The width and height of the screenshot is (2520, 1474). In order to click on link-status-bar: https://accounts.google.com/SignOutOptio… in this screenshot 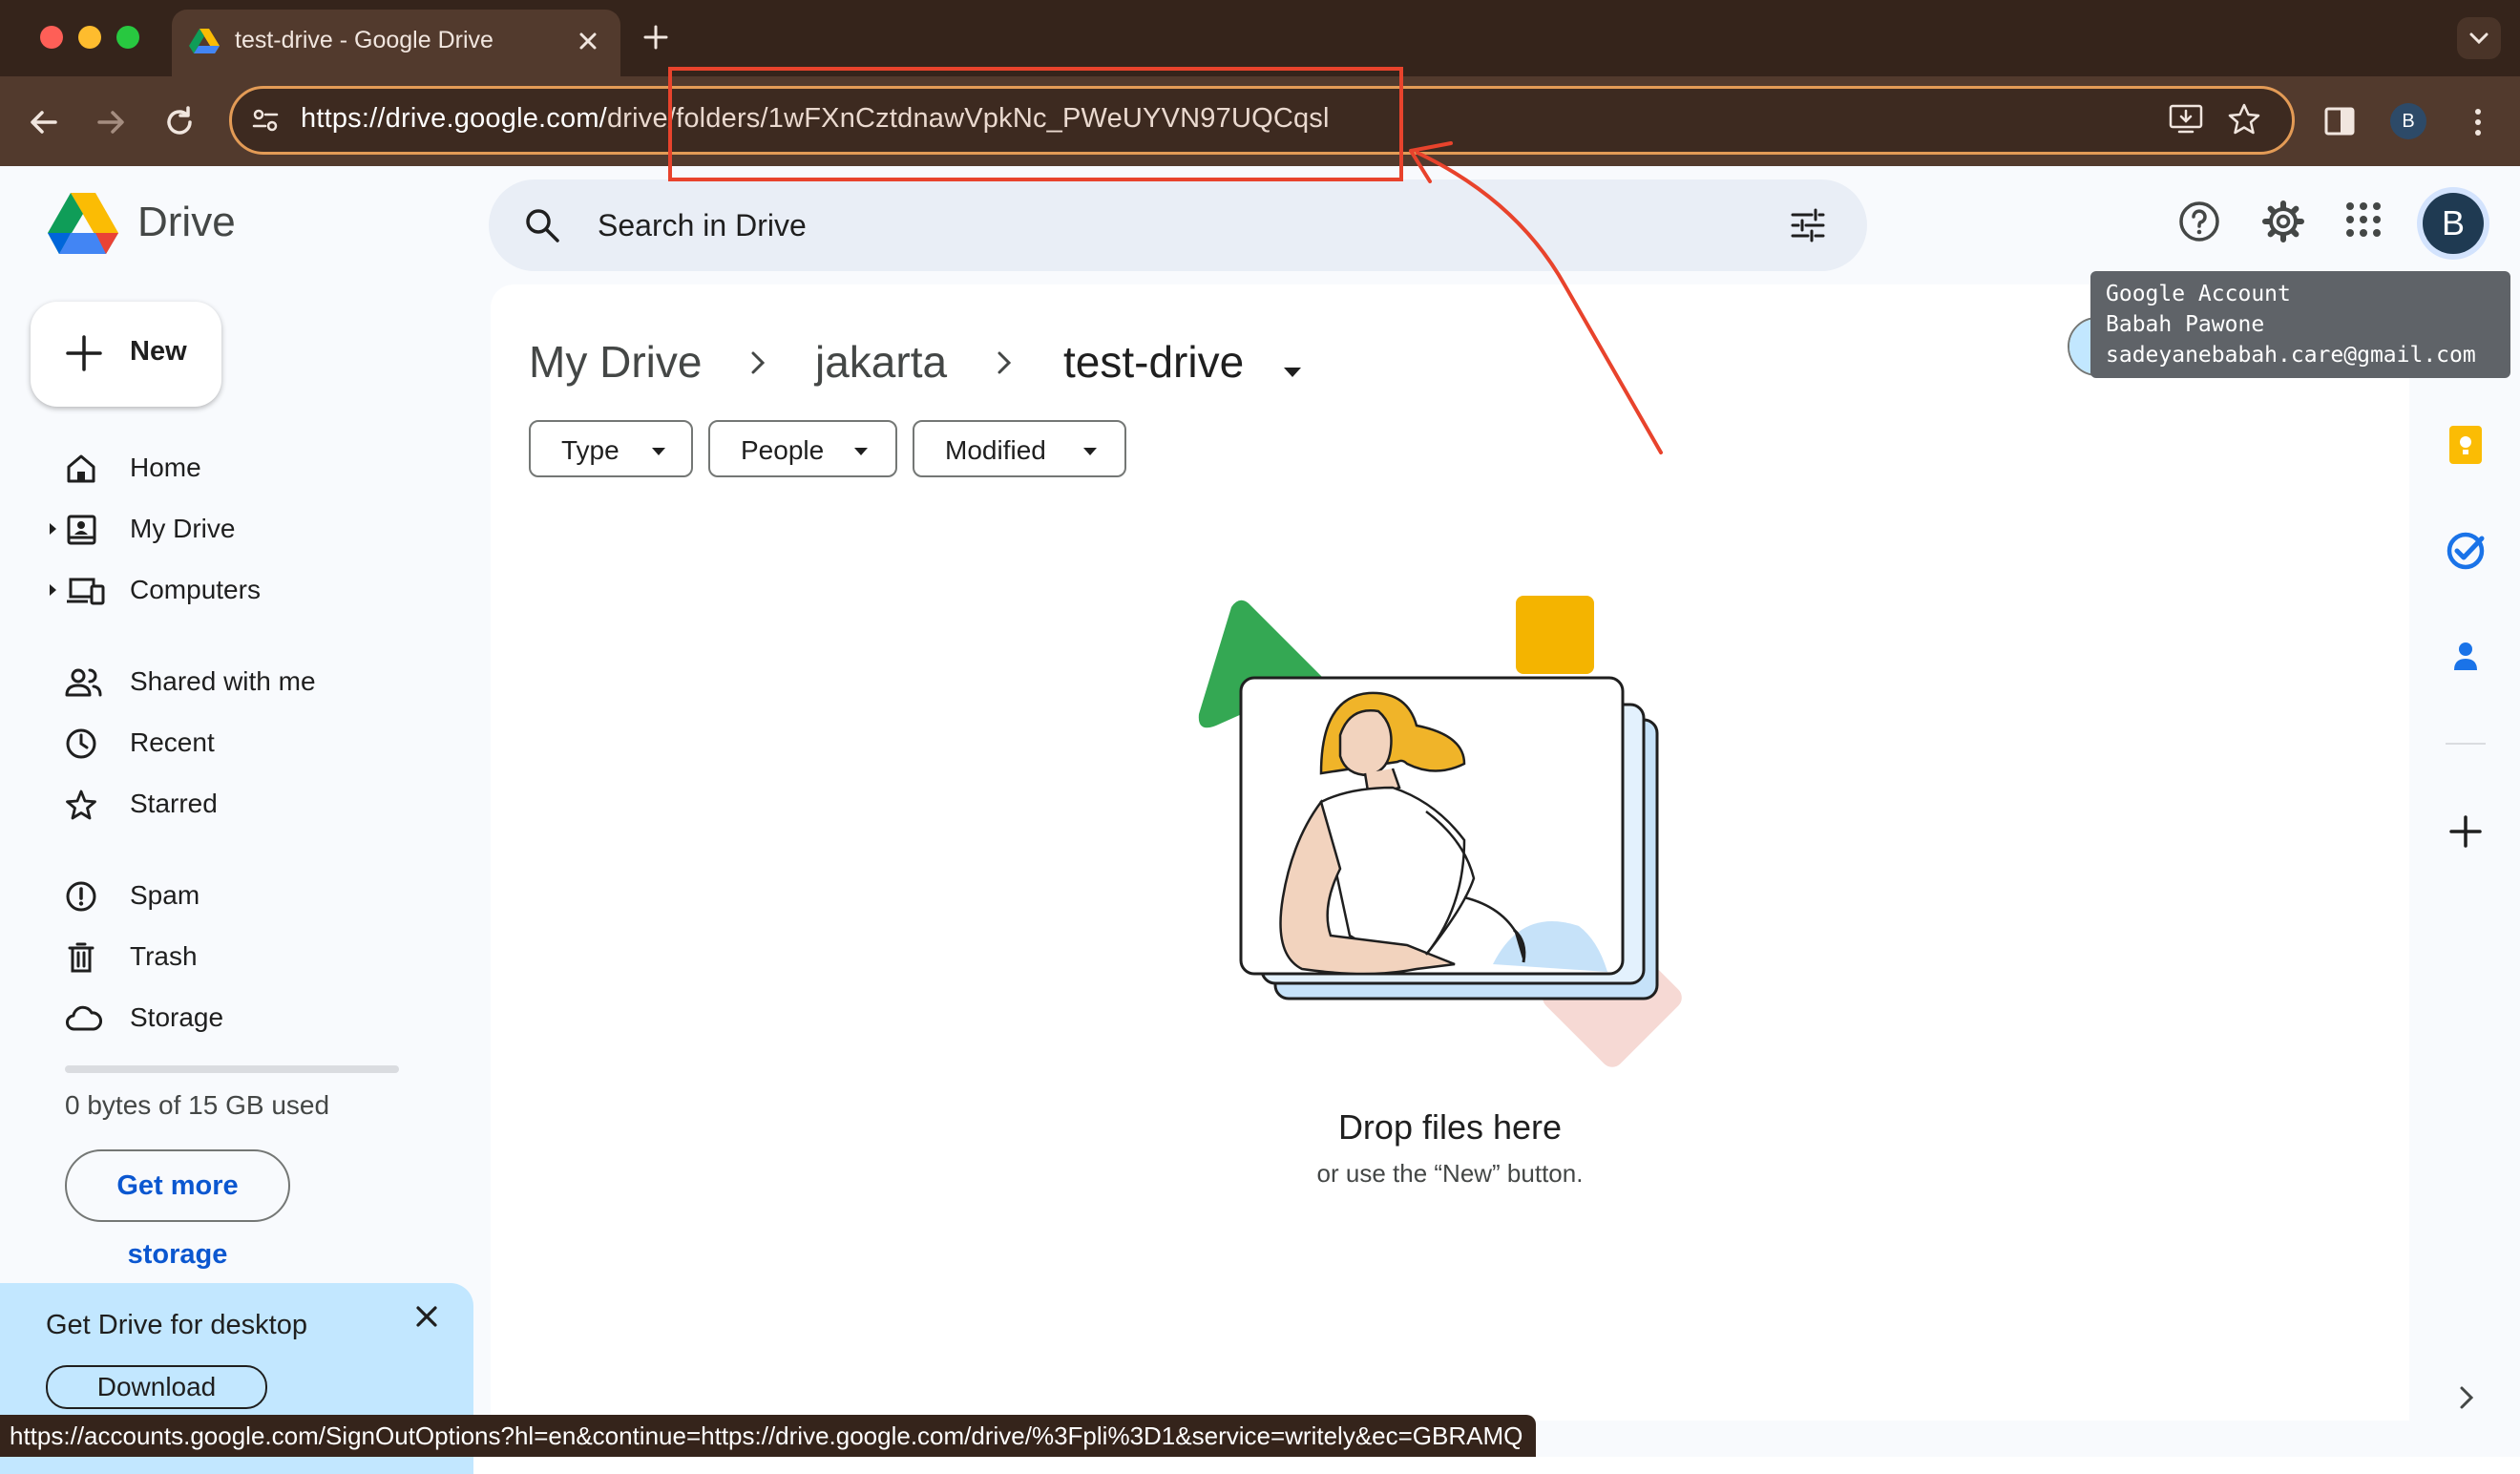, I will do `click(769, 1436)`.